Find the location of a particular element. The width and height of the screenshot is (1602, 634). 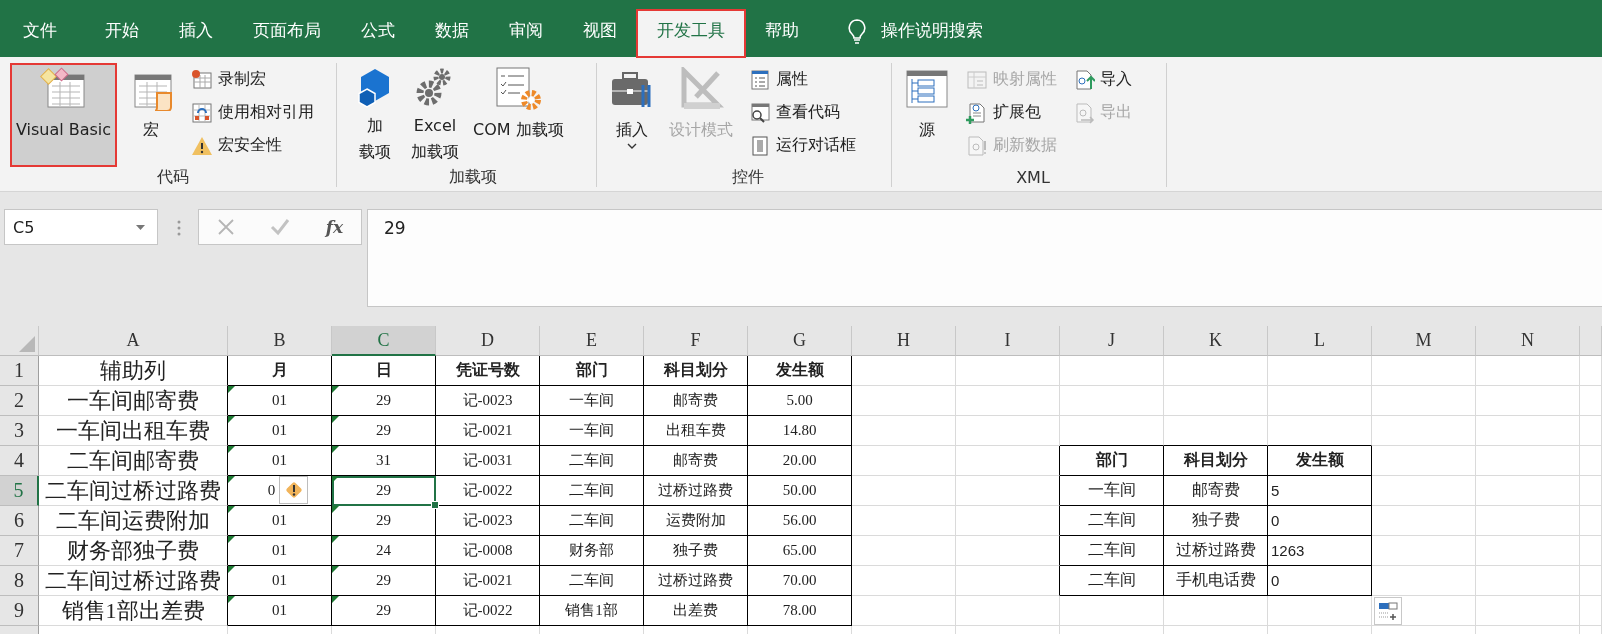

ribbon-button: 查看代码 is located at coordinates (802, 112).